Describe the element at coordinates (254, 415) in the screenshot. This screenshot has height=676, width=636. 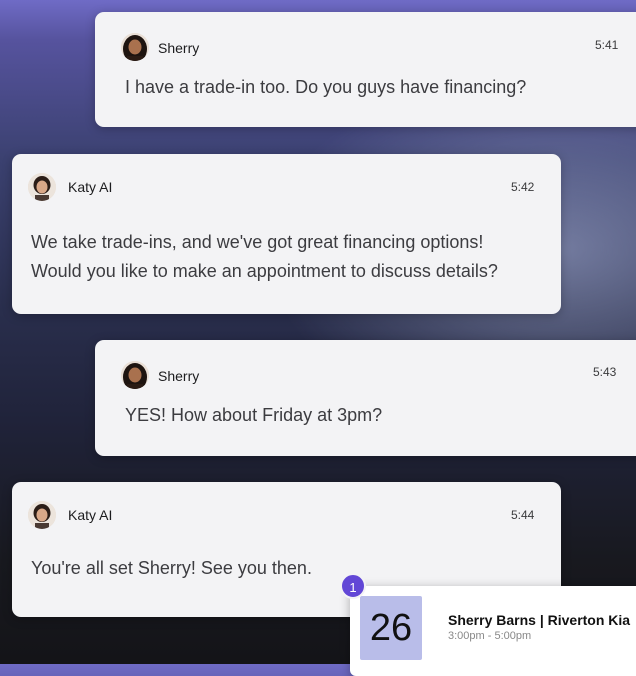
I see `message-text: YES! How about Friday at 3pm?` at that location.